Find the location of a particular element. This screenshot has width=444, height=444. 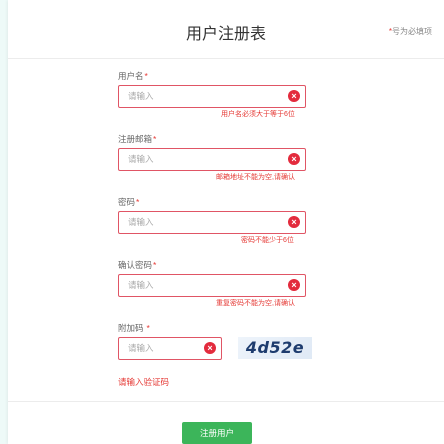

confirm-password-input: 请输入 × is located at coordinates (212, 285).